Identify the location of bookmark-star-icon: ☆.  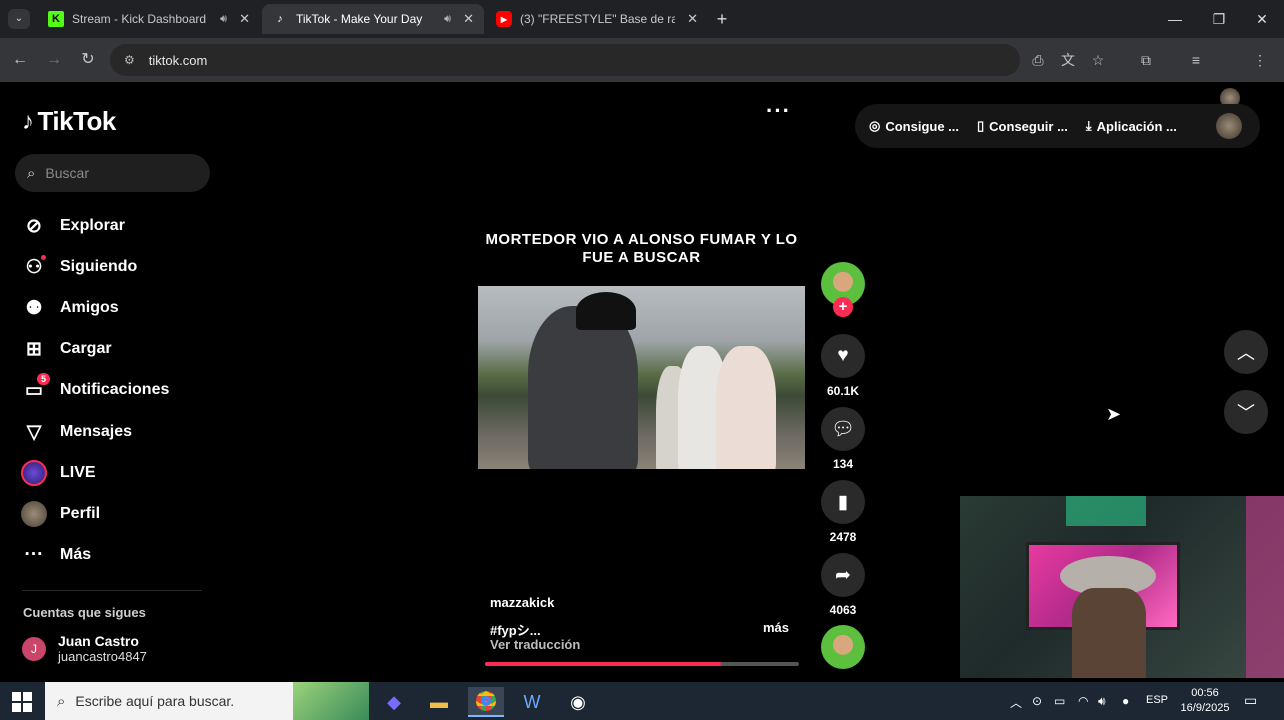
(1098, 60).